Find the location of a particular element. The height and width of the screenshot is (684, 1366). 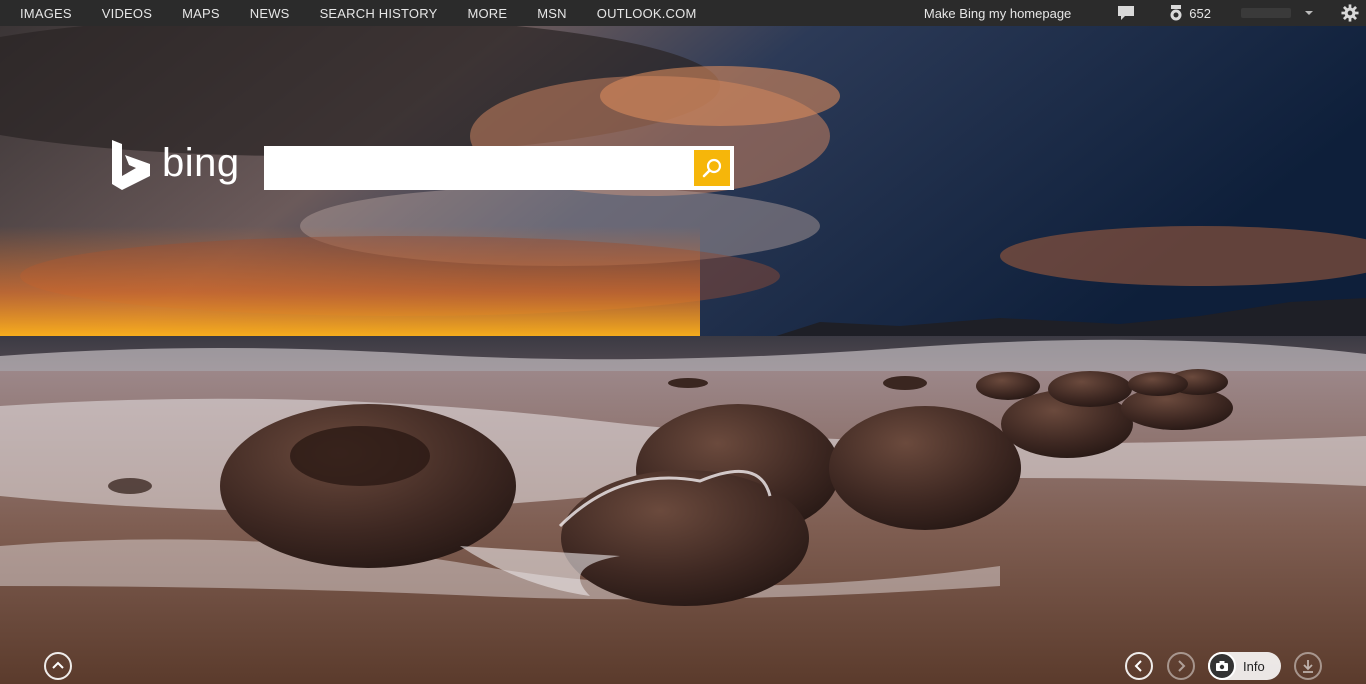

scroll-up-button is located at coordinates (58, 666).